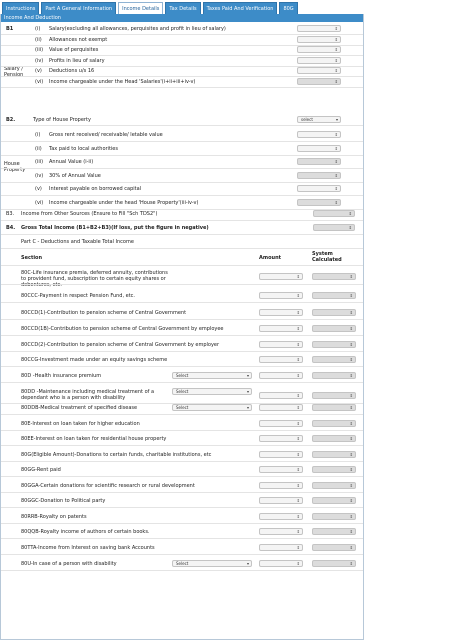  Describe the element at coordinates (41, 470) in the screenshot. I see `deduction-label-80gg: 80GG-Rent paid` at that location.